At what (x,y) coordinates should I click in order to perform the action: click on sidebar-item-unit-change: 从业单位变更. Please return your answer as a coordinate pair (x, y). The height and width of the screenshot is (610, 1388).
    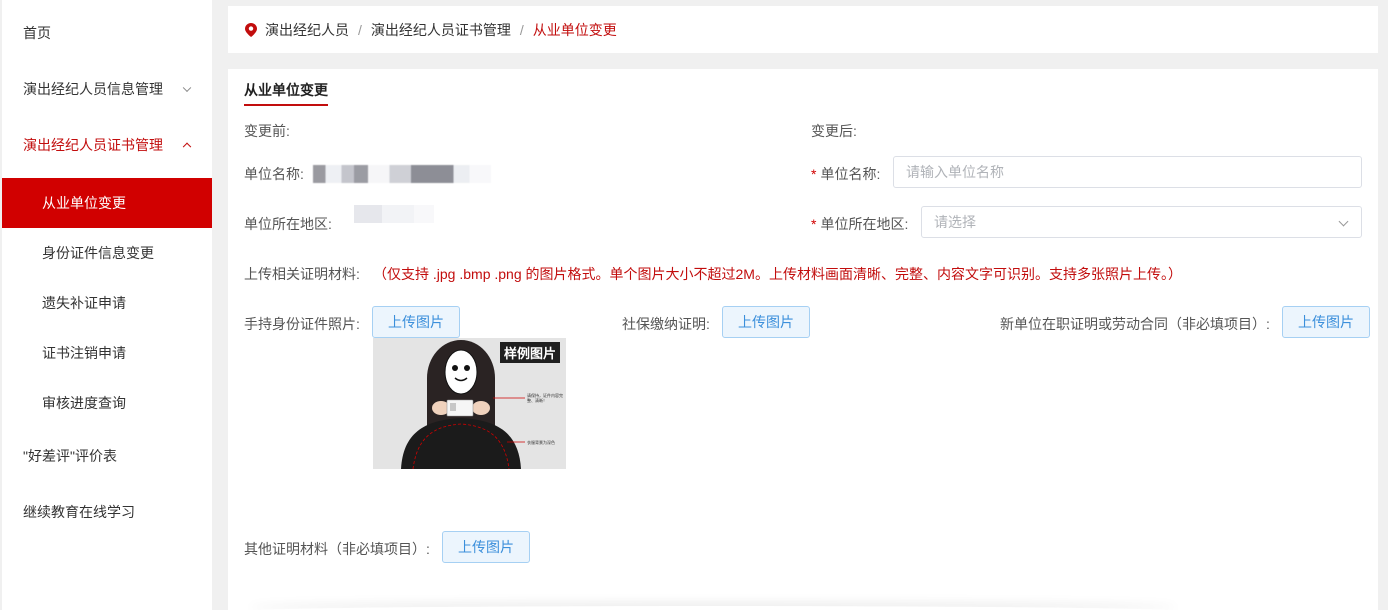
    Looking at the image, I should click on (107, 203).